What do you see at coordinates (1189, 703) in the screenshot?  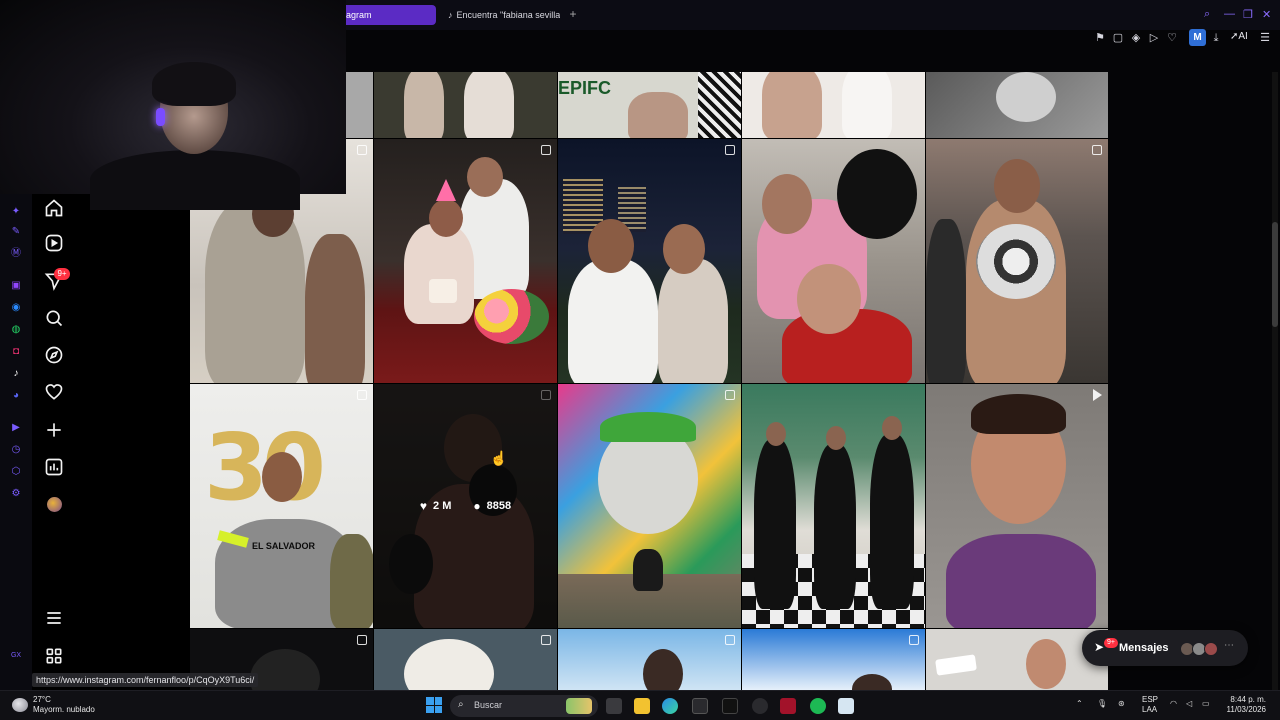 I see `volume-icon: ◁` at bounding box center [1189, 703].